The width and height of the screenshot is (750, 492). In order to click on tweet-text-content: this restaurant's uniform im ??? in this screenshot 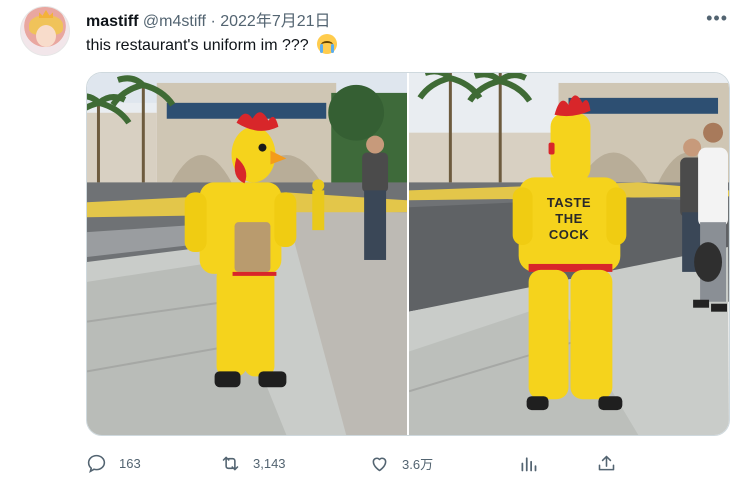, I will do `click(197, 45)`.